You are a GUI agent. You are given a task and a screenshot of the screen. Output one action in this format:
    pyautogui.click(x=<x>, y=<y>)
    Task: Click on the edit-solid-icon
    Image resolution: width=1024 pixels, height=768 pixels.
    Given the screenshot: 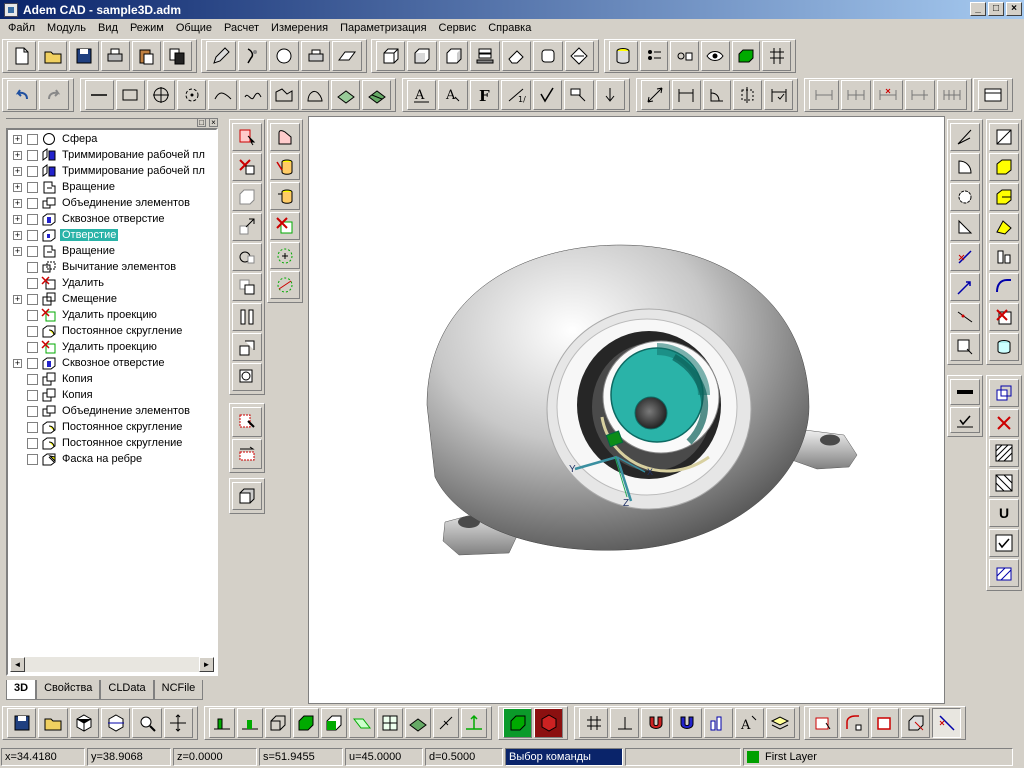 What is the action you would take?
    pyautogui.click(x=916, y=723)
    